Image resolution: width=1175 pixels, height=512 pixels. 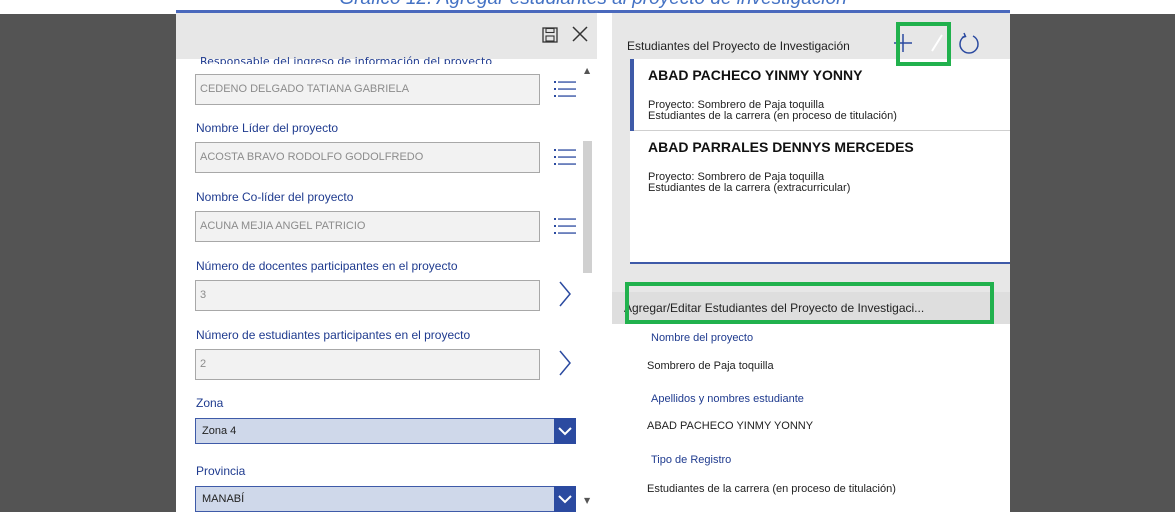 What do you see at coordinates (580, 34) in the screenshot?
I see `close-icon` at bounding box center [580, 34].